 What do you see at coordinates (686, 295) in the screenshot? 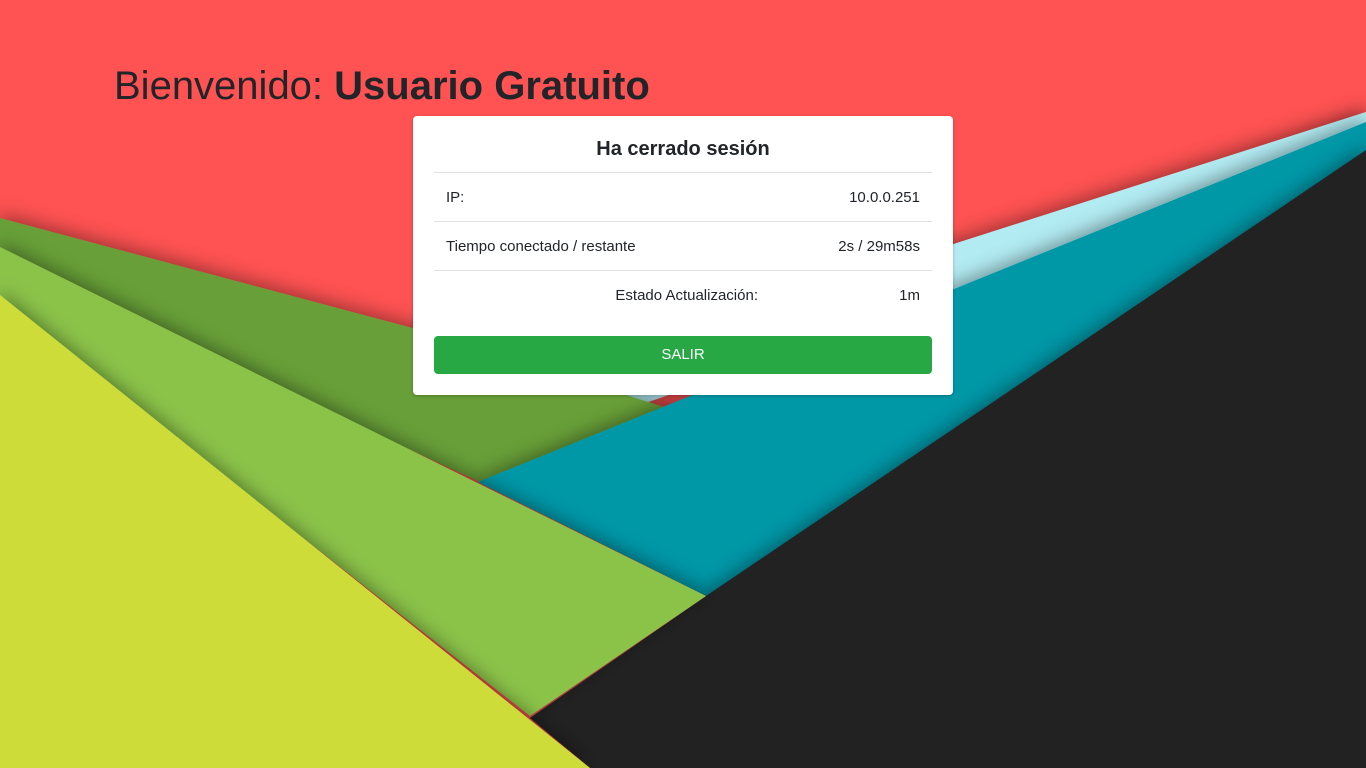
I see `refresh-status-label: Estado Actualización:` at bounding box center [686, 295].